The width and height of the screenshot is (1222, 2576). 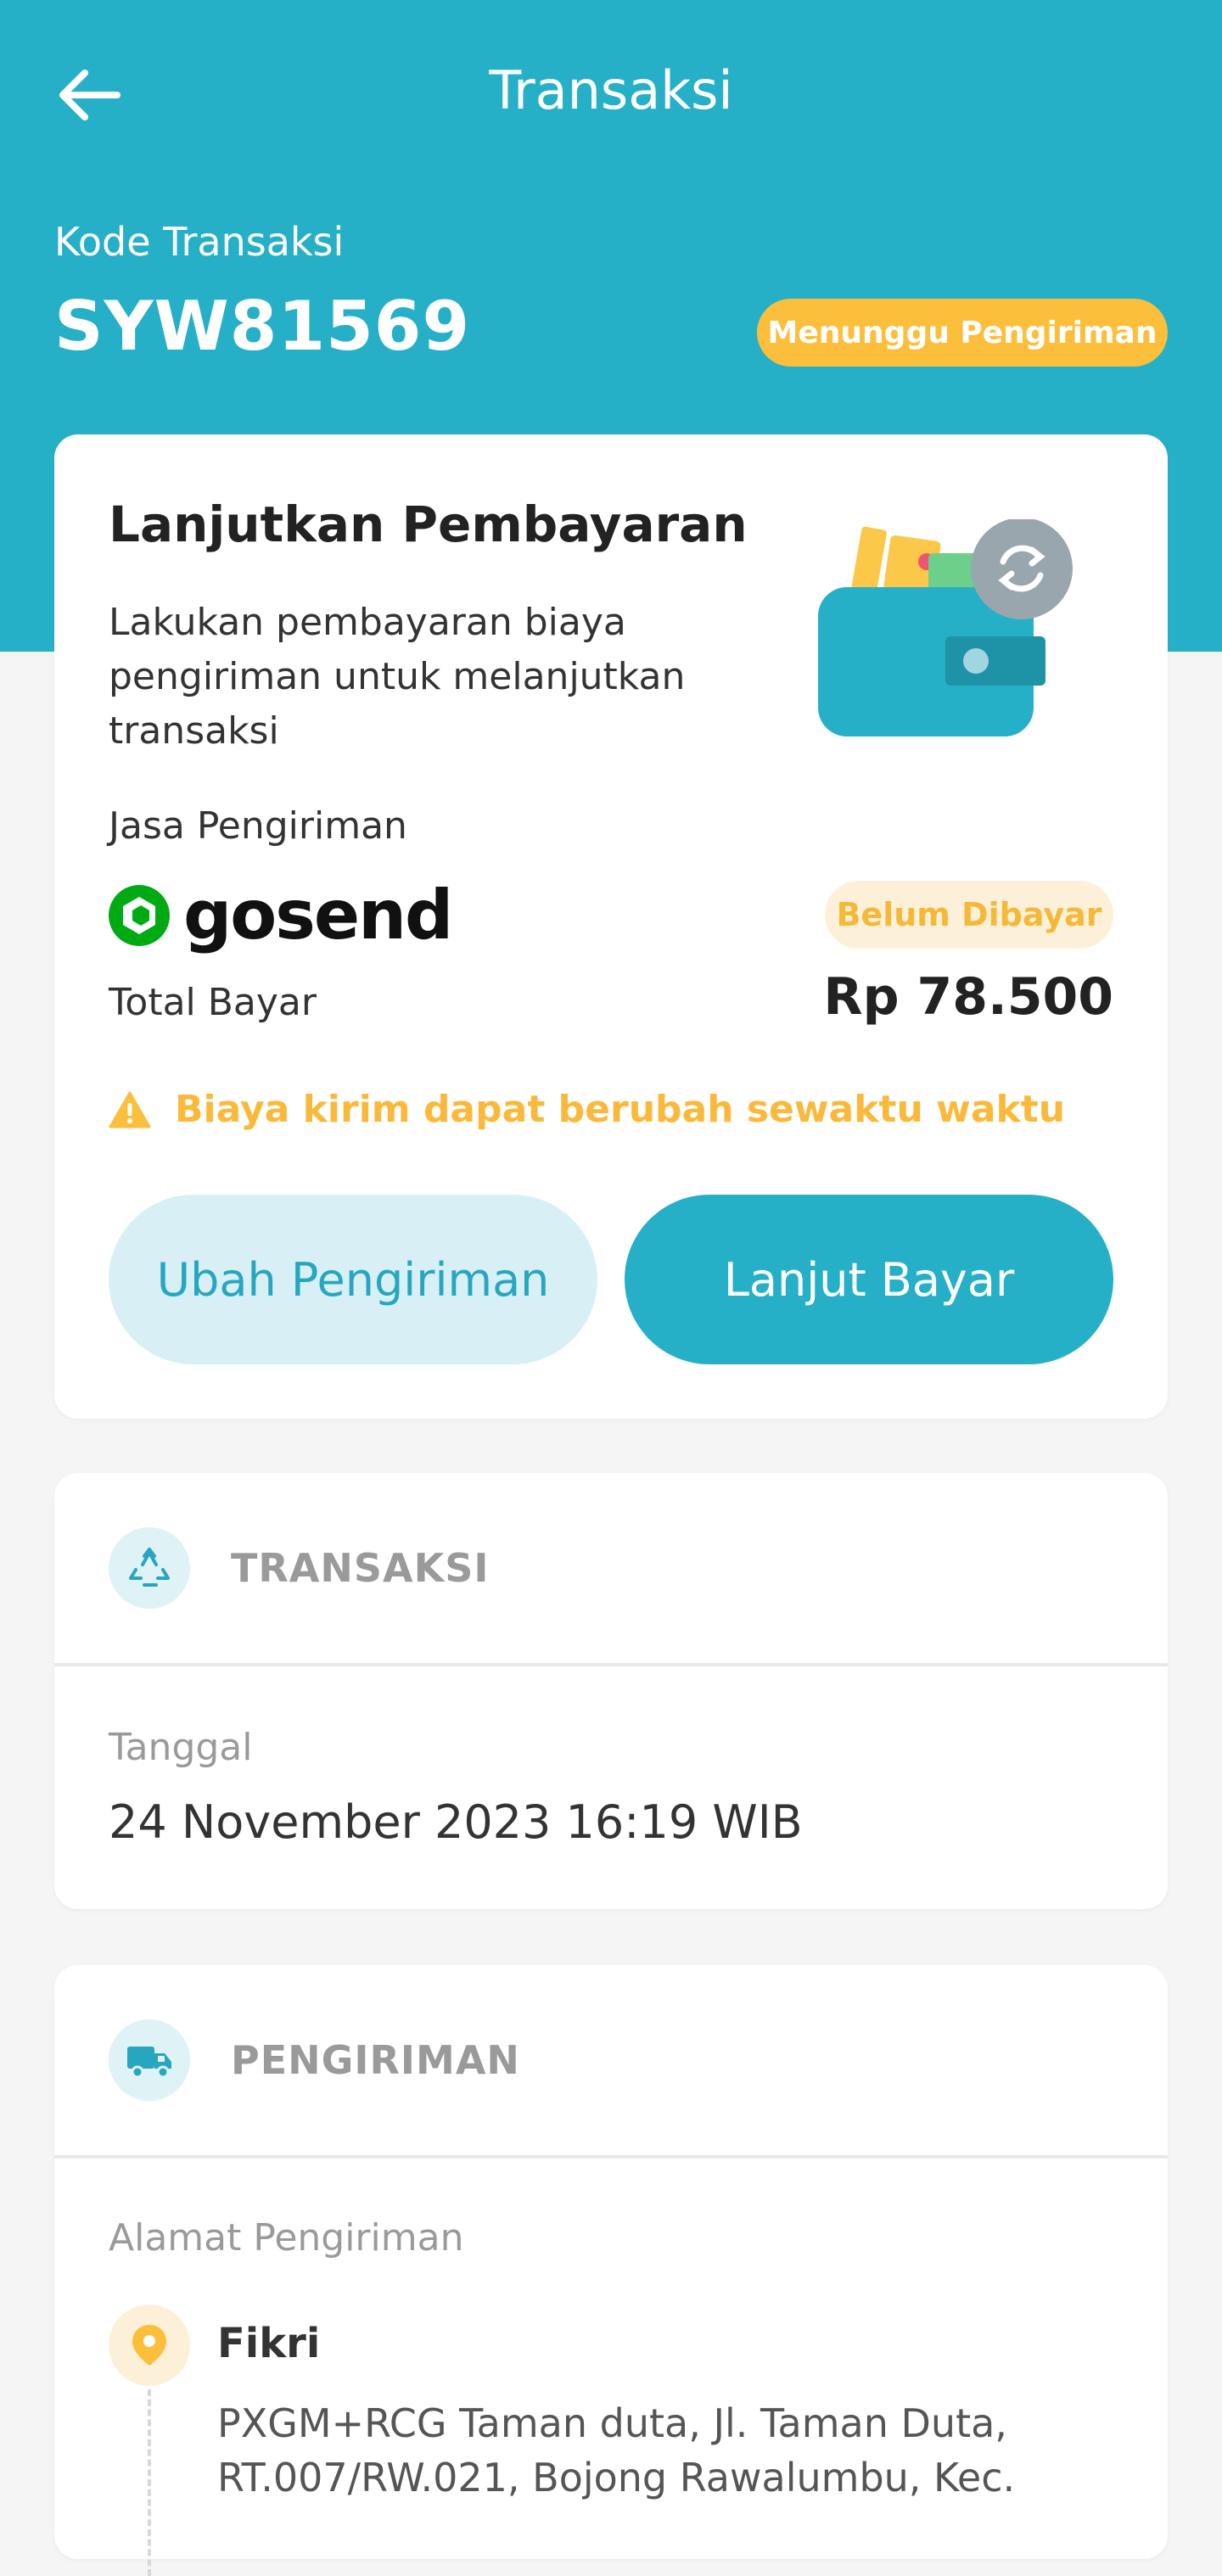 What do you see at coordinates (262, 326) in the screenshot?
I see `transaction-code-value: SYW81569` at bounding box center [262, 326].